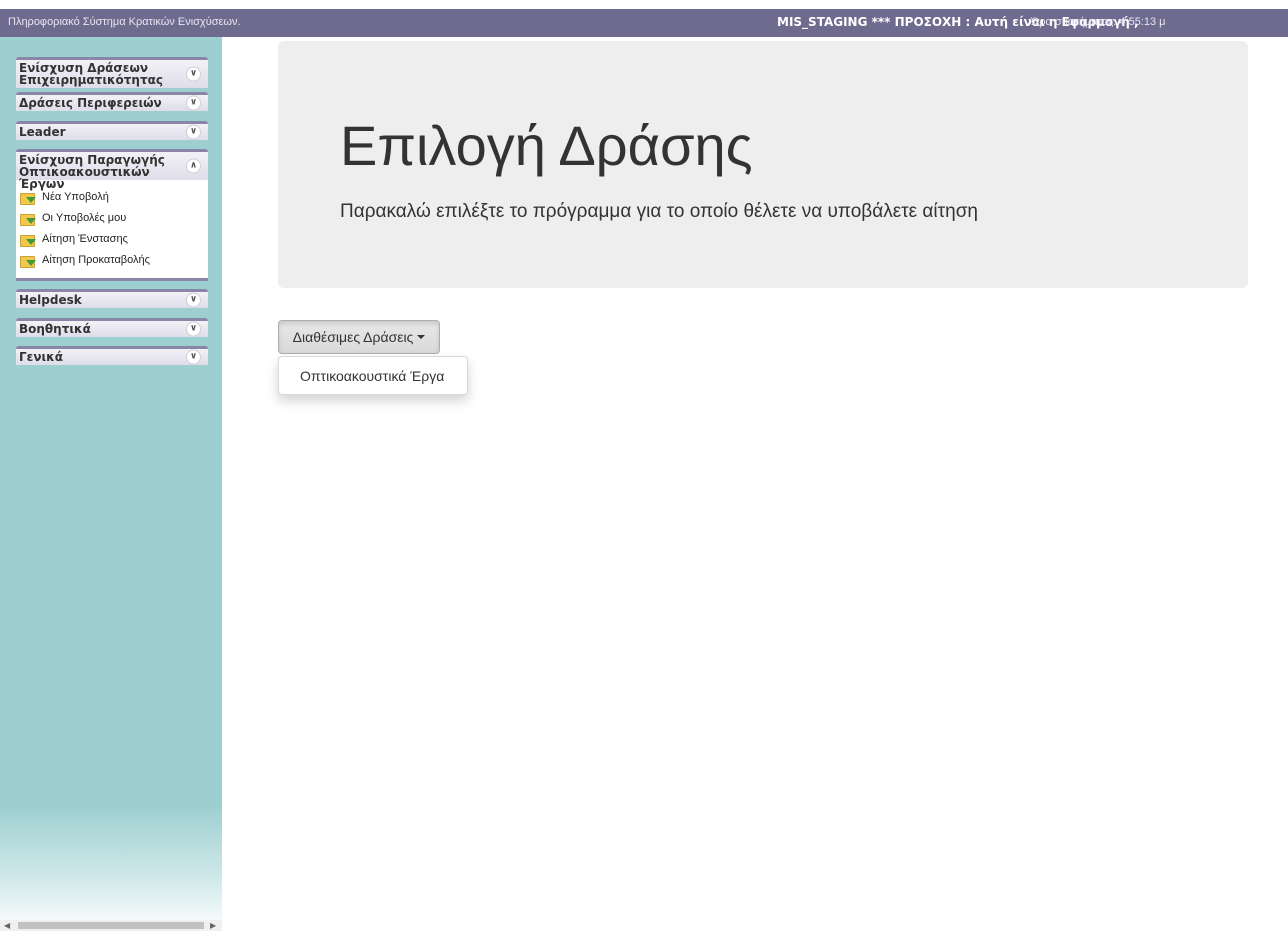  I want to click on sidebar-section-header: Ενίσχυση Δράσεων Επιχειρηματικότητας ∨, so click(112, 72).